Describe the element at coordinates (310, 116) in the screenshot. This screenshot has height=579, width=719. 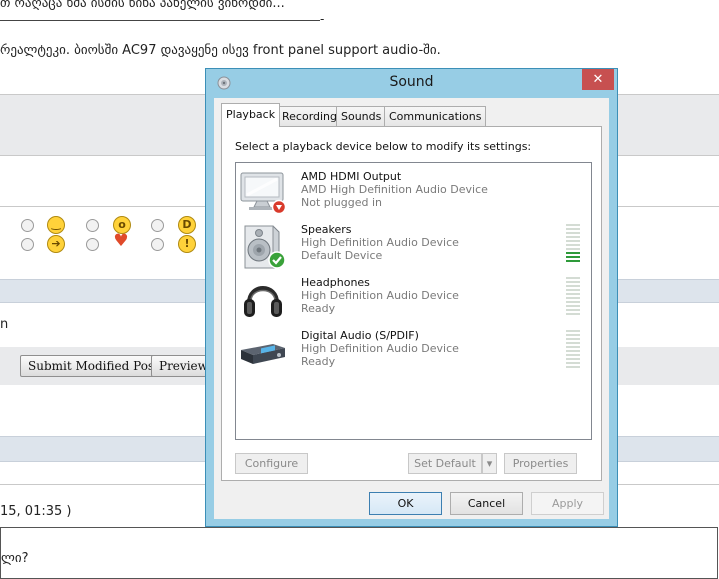
I see `tab-recording: Recording` at that location.